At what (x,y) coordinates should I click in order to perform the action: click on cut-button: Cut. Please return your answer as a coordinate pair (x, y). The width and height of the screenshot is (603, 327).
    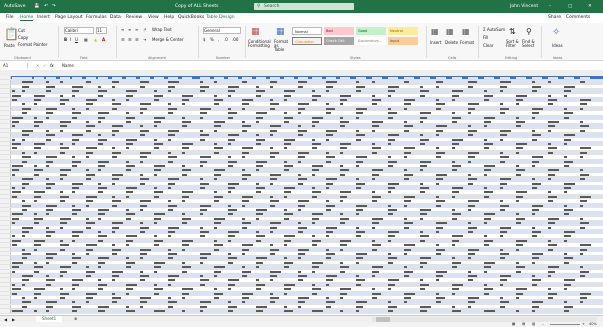
    Looking at the image, I should click on (21, 30).